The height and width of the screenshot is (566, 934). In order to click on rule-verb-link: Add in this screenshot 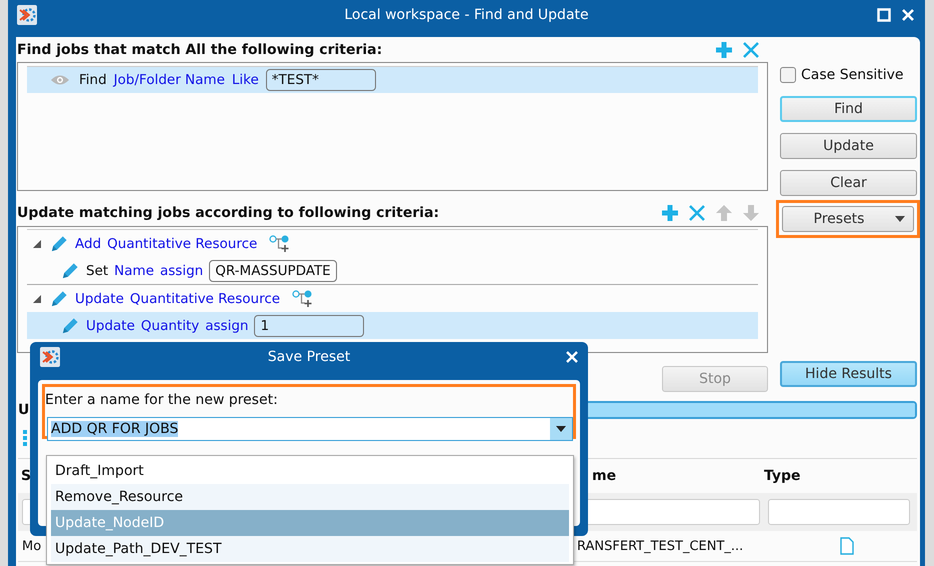, I will do `click(88, 244)`.